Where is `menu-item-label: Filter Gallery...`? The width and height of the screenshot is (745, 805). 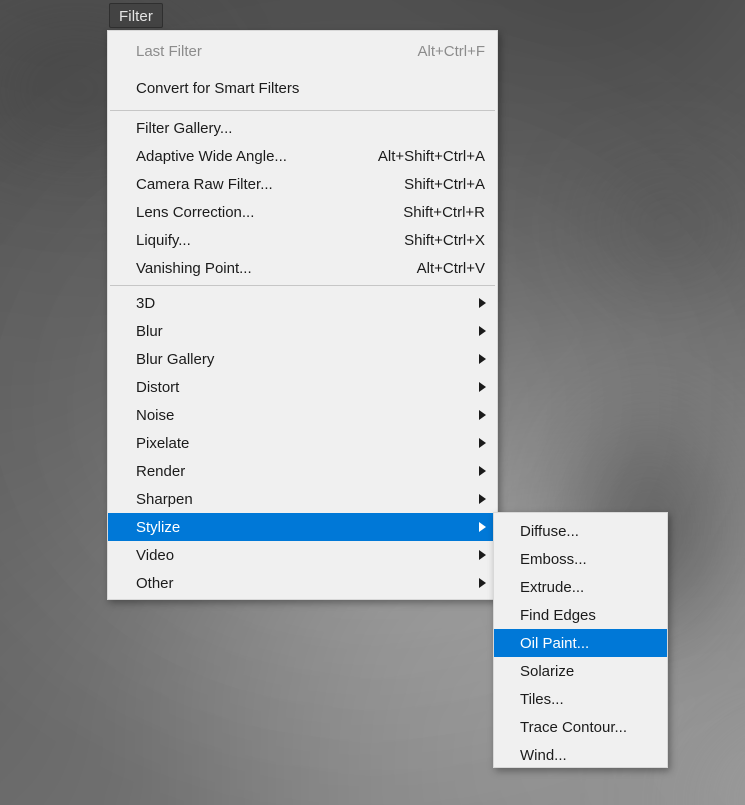
menu-item-label: Filter Gallery... is located at coordinates (184, 128).